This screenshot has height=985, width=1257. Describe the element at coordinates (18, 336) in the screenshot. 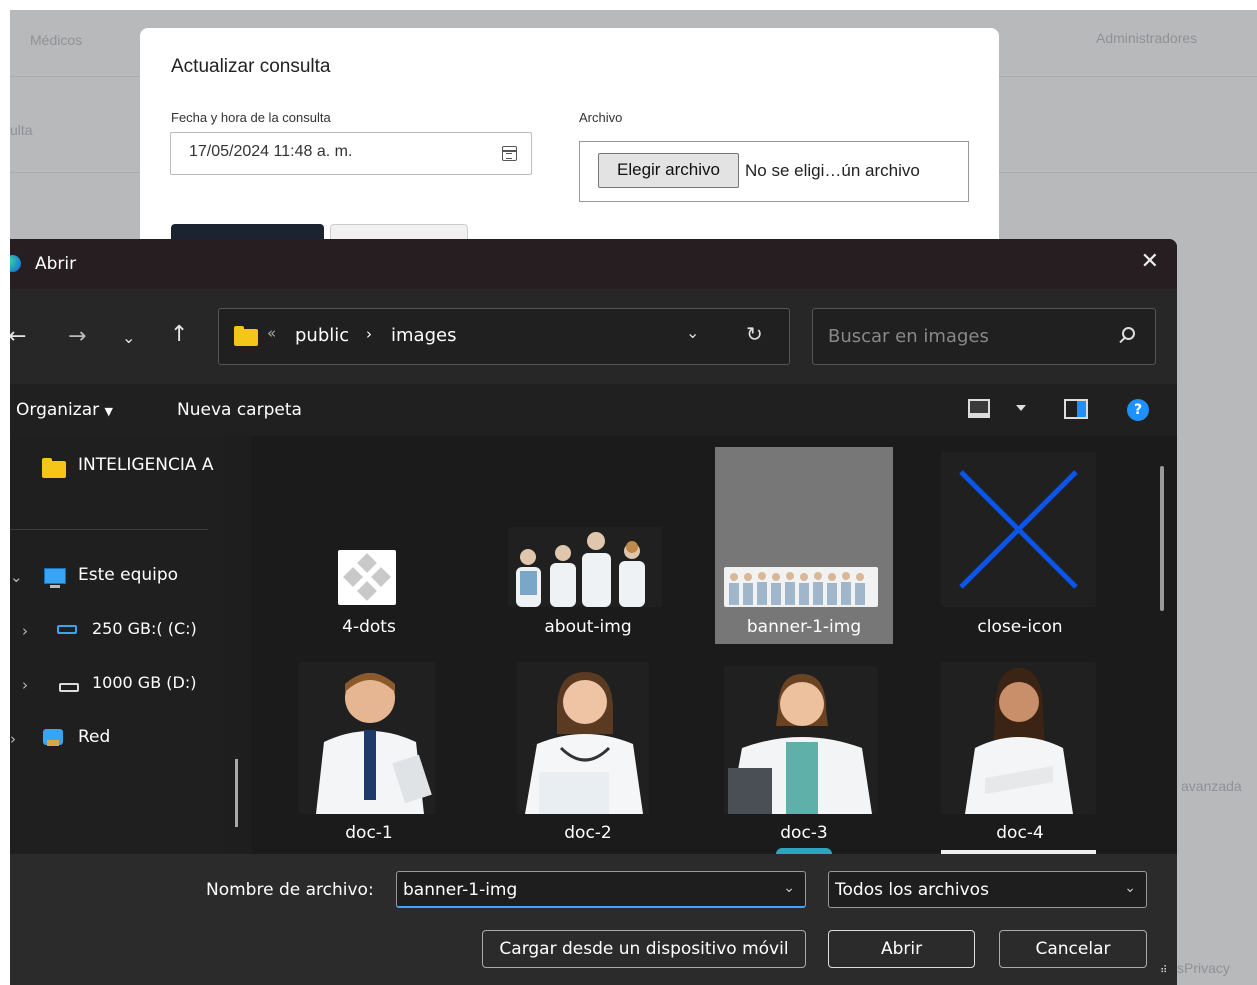

I see `back-arrow-icon: ←` at that location.